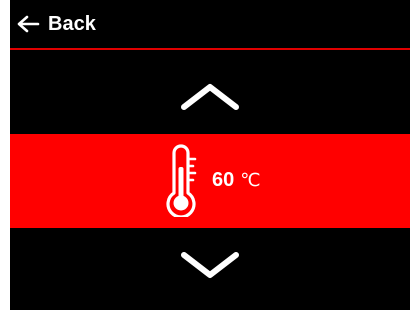 The image size is (416, 310). Describe the element at coordinates (28, 24) in the screenshot. I see `arrow-left-icon` at that location.